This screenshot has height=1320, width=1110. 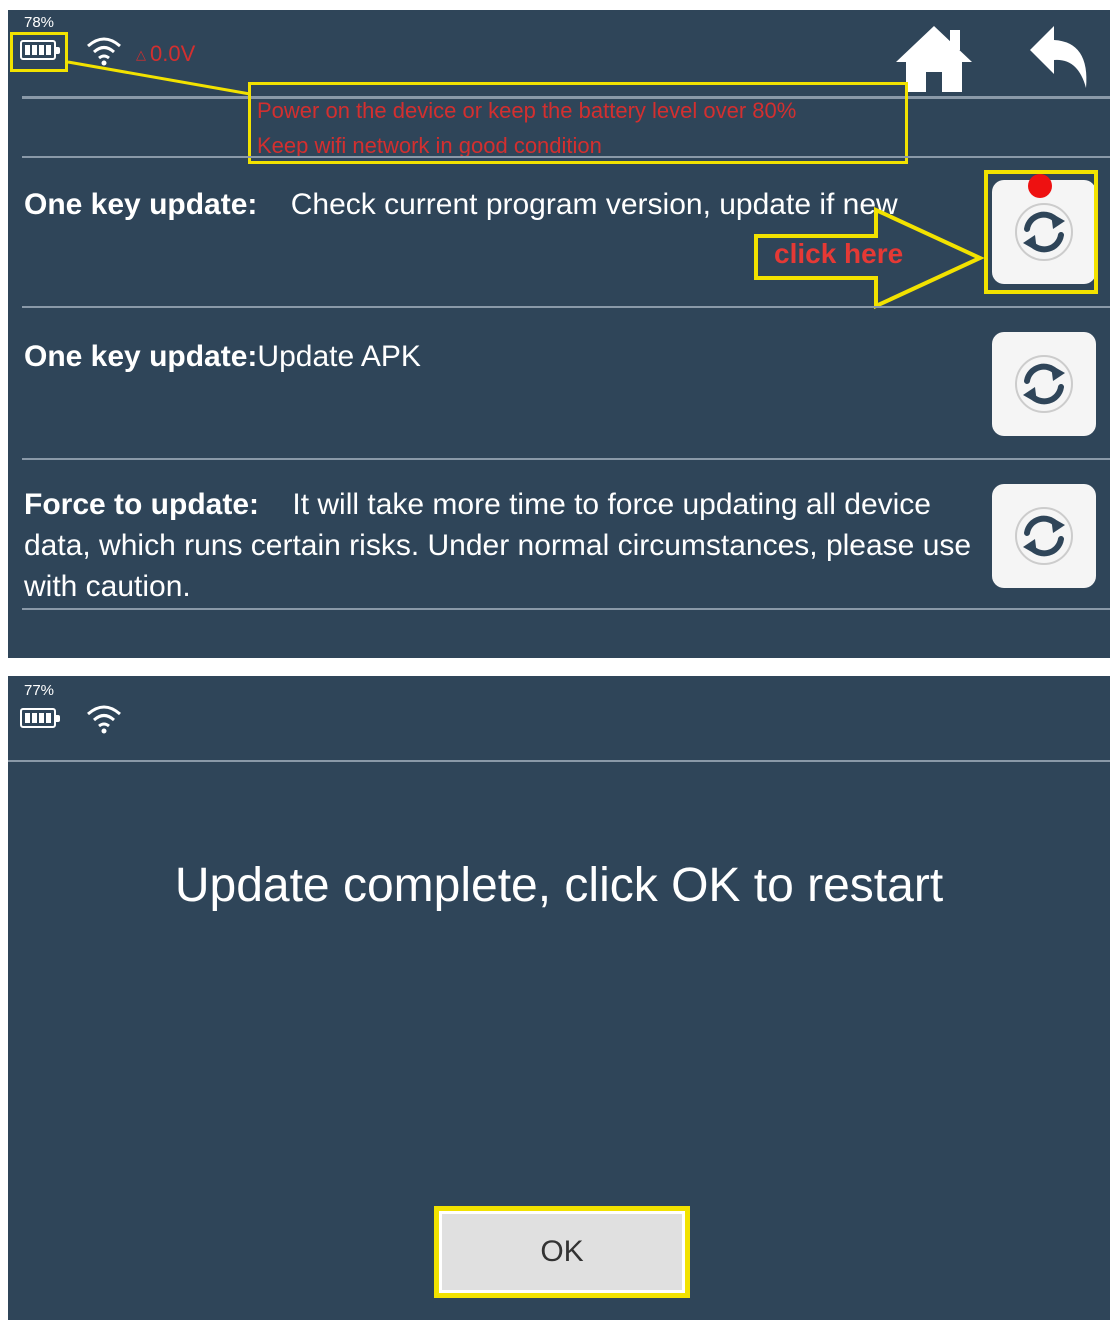 I want to click on update-apk-row: One key update:Update APK, so click(x=499, y=357).